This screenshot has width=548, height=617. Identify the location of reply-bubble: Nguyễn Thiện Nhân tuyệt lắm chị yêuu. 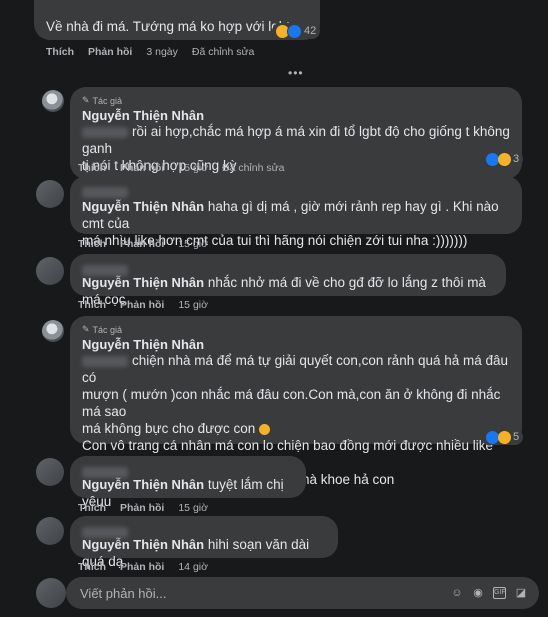
(188, 482).